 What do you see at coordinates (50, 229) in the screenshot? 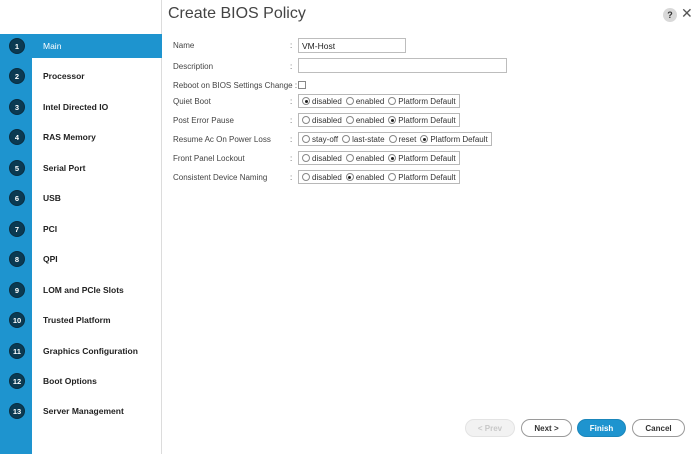
I see `step-label: PCI` at bounding box center [50, 229].